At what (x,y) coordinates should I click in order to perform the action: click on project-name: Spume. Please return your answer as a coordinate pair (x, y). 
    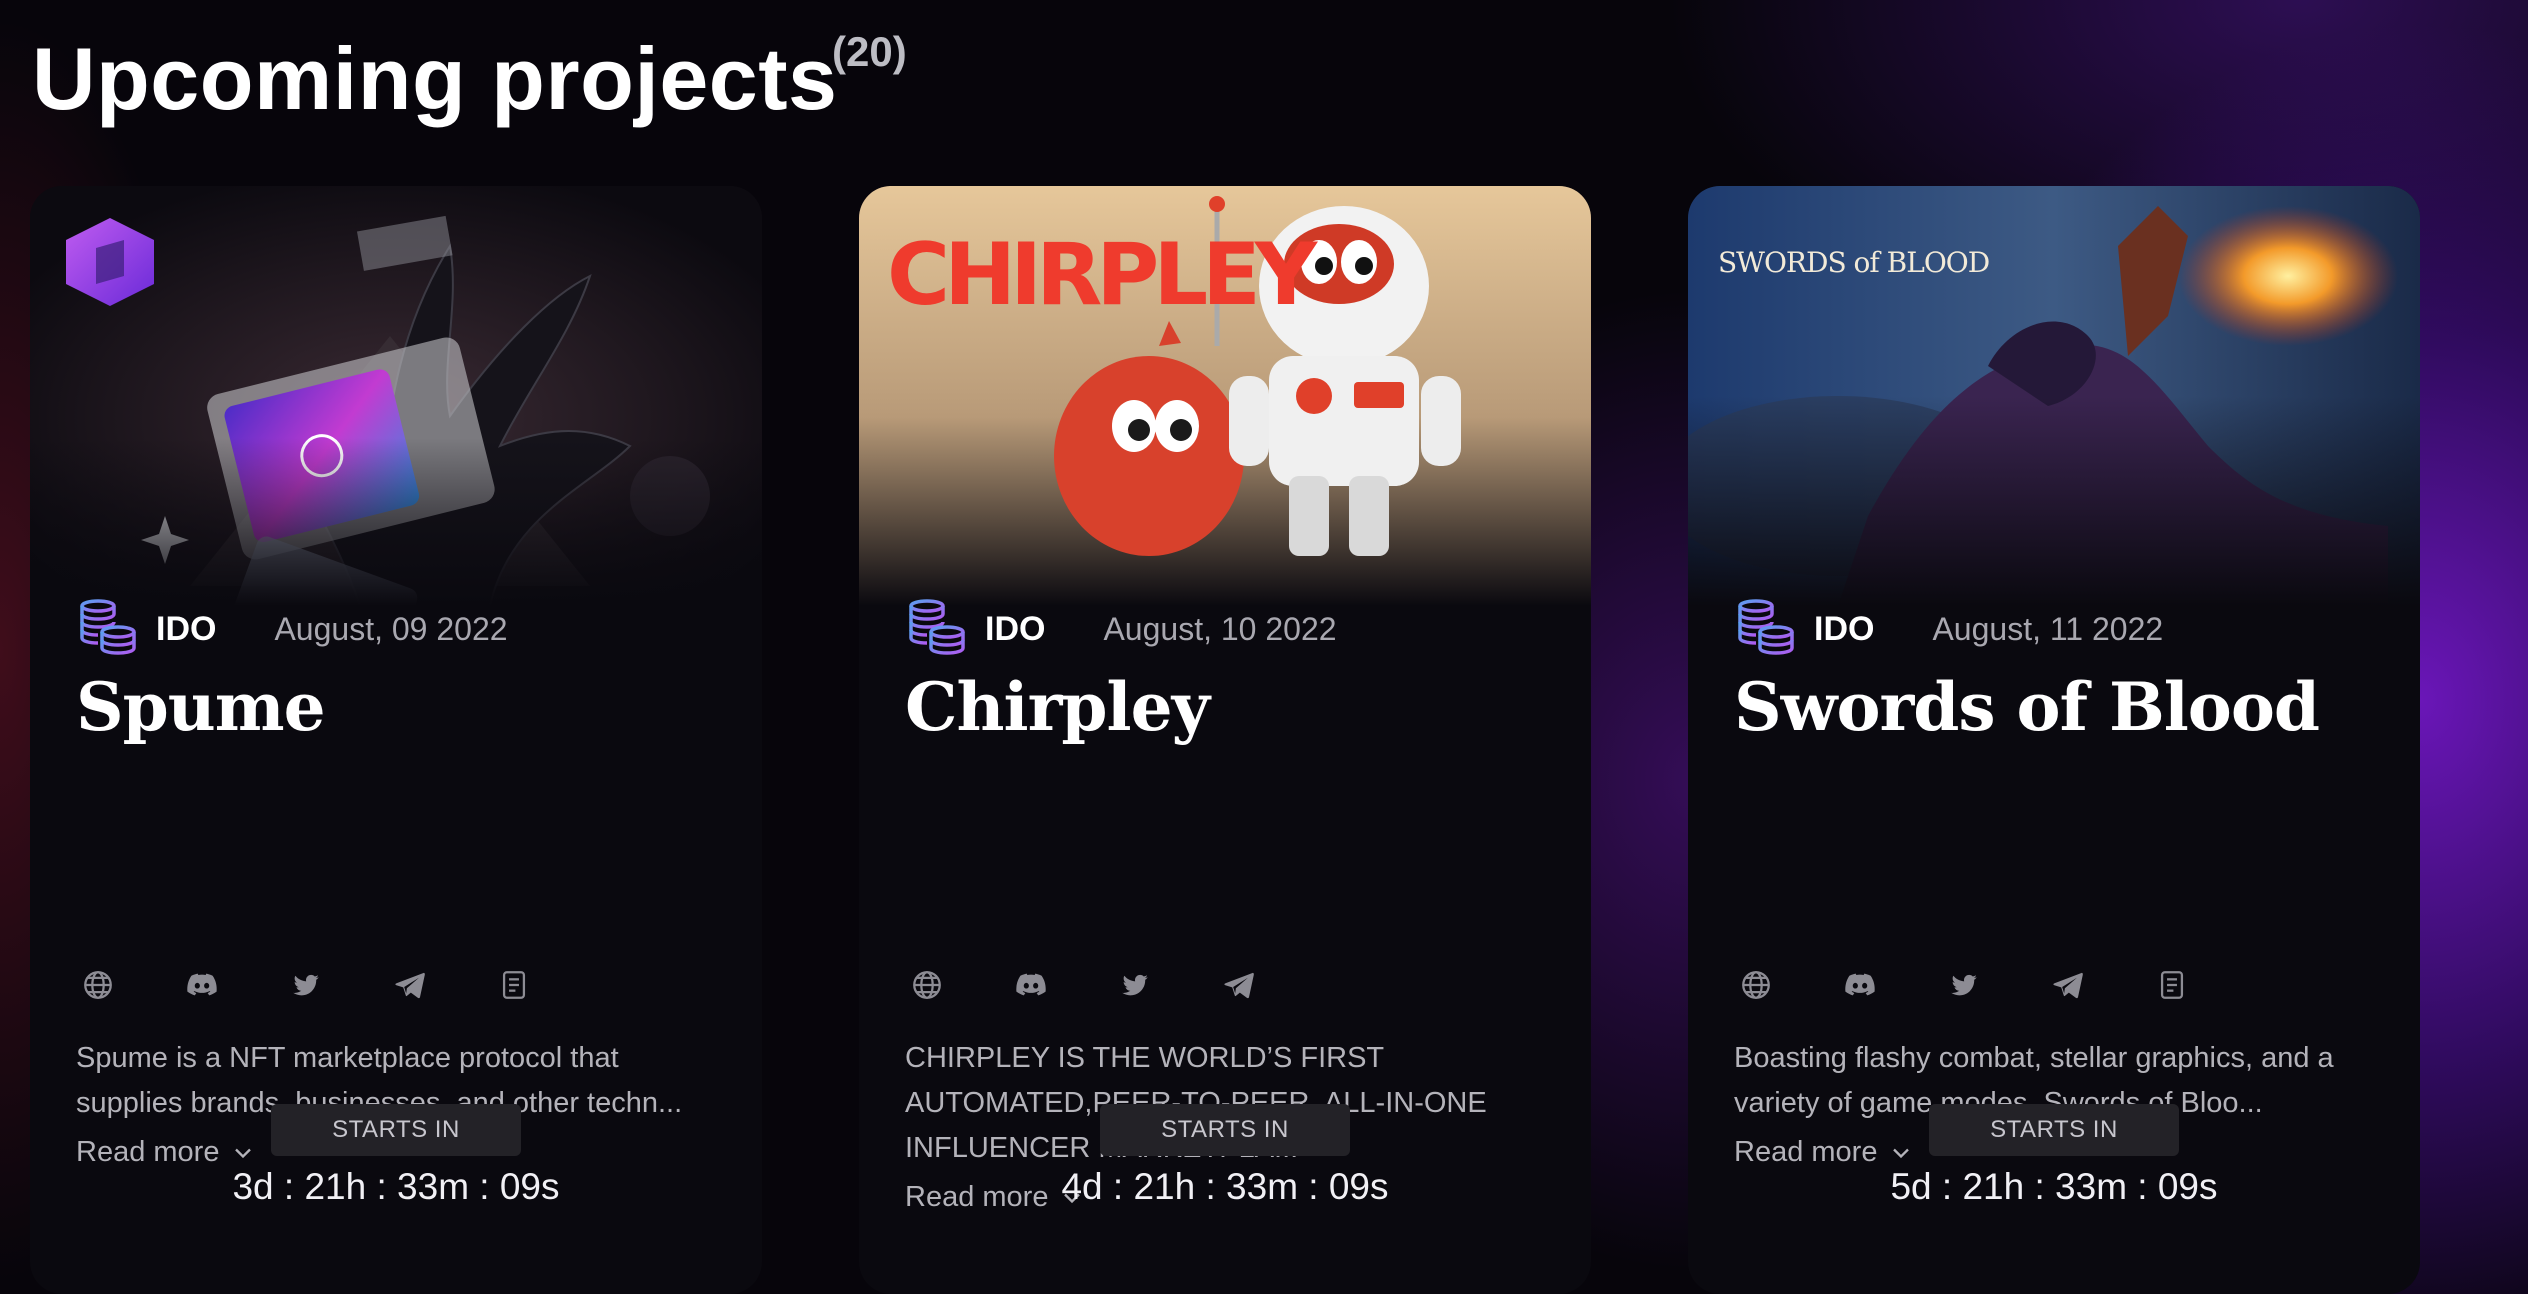
    Looking at the image, I should click on (201, 707).